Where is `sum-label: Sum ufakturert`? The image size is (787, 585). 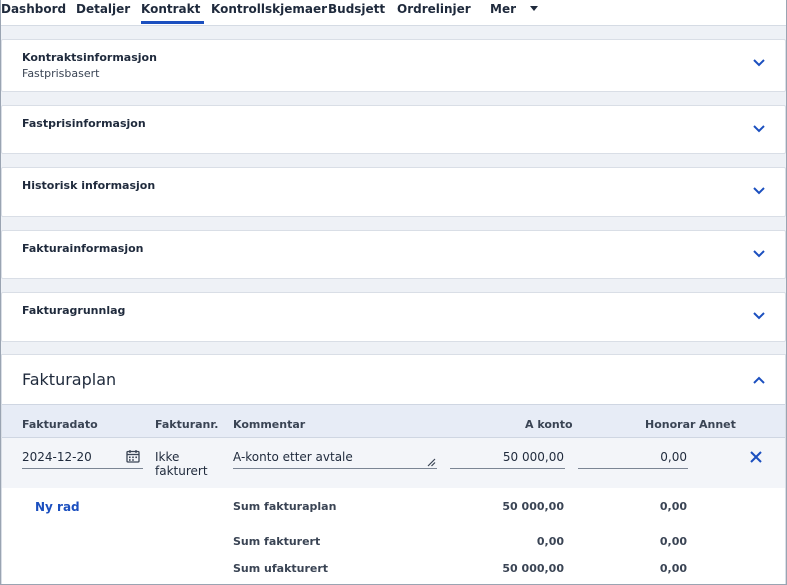 sum-label: Sum ufakturert is located at coordinates (281, 568).